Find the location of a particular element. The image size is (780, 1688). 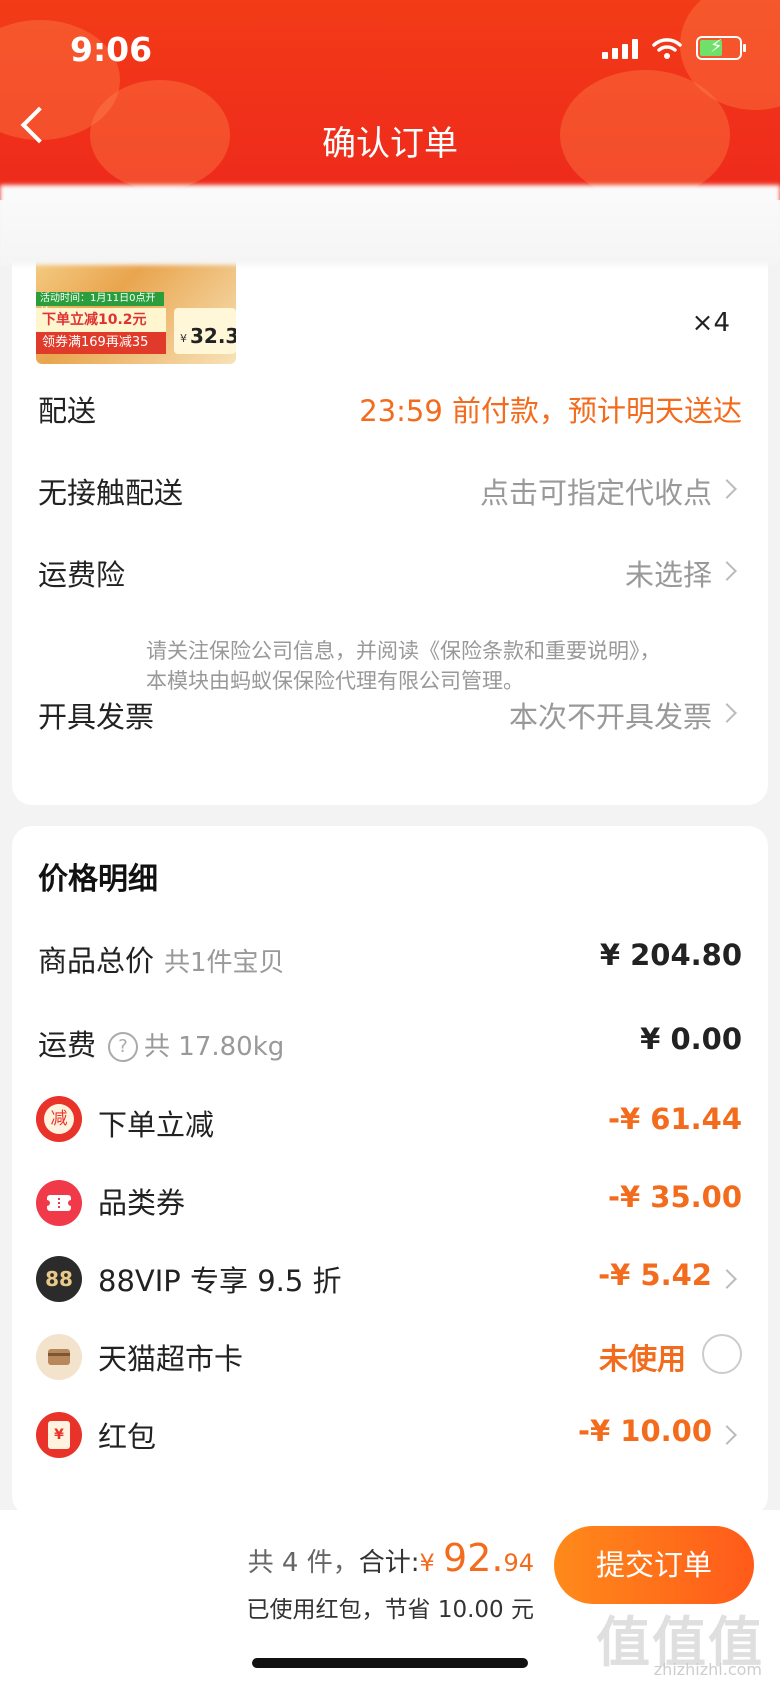

shipping-insurance-value: 未选择 is located at coordinates (668, 573).